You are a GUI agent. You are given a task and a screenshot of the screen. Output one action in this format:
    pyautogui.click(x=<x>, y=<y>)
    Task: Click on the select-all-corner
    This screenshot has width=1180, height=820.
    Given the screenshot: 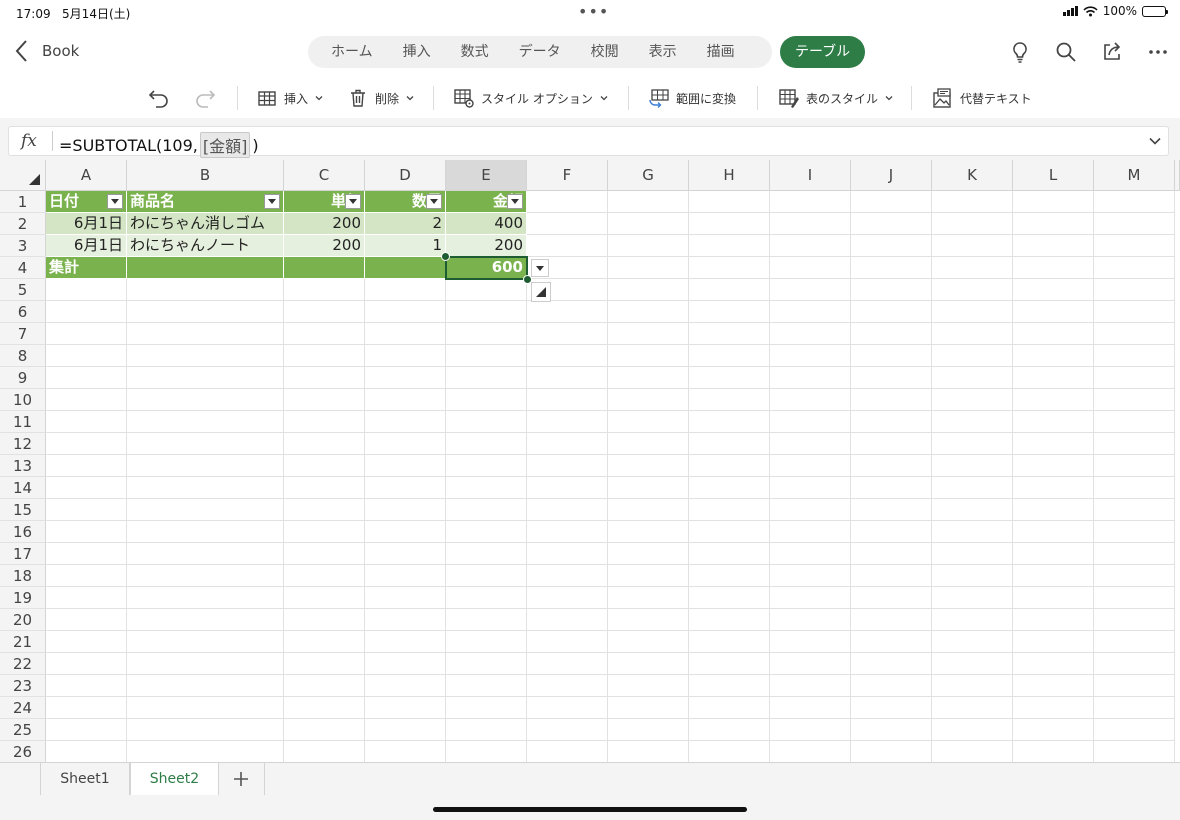 What is the action you would take?
    pyautogui.click(x=23, y=175)
    